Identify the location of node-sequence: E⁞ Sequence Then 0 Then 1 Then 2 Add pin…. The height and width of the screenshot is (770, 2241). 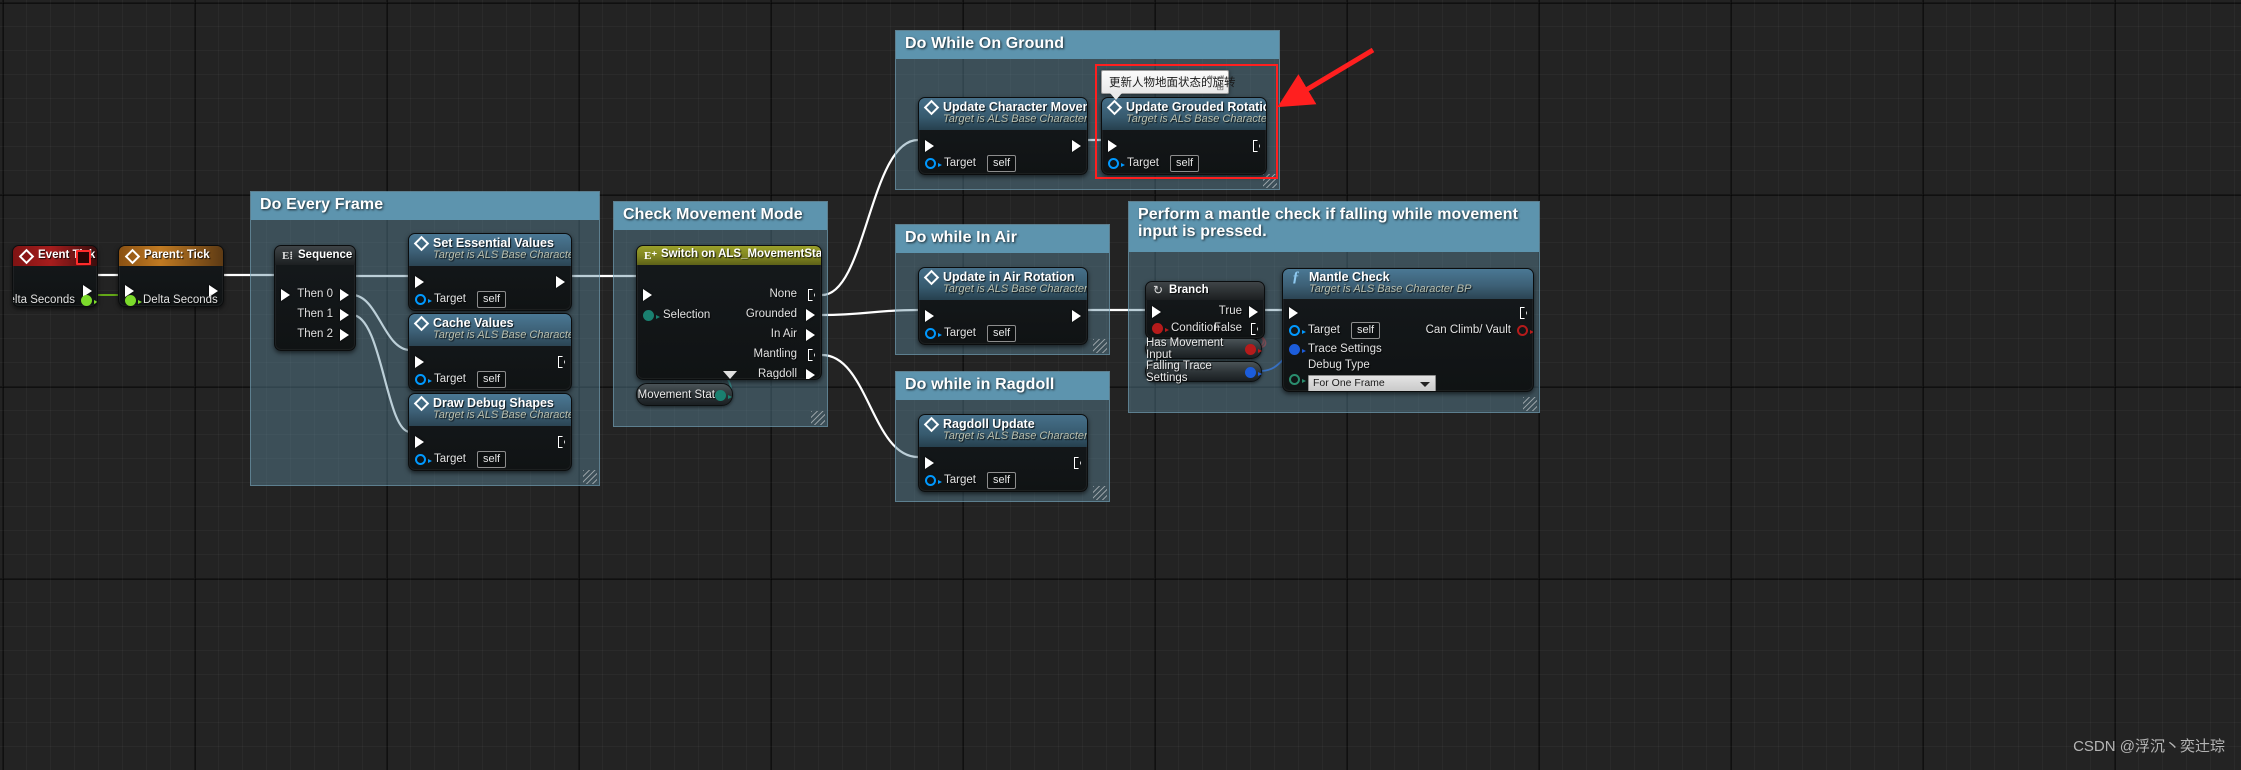
(315, 298).